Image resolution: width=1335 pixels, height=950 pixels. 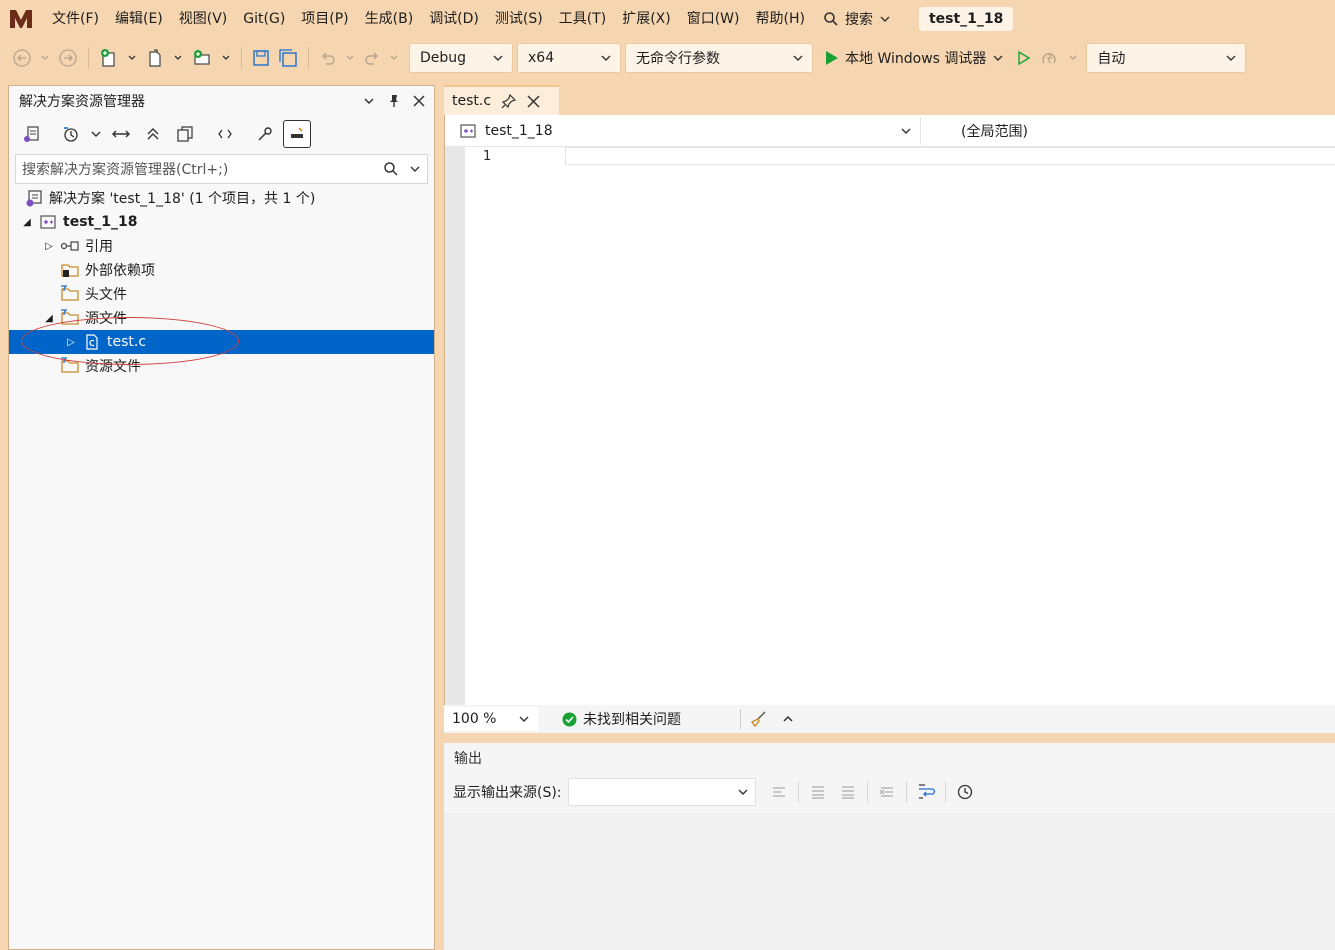 I want to click on tree-item-resource-files: 资源文件, so click(x=221, y=366).